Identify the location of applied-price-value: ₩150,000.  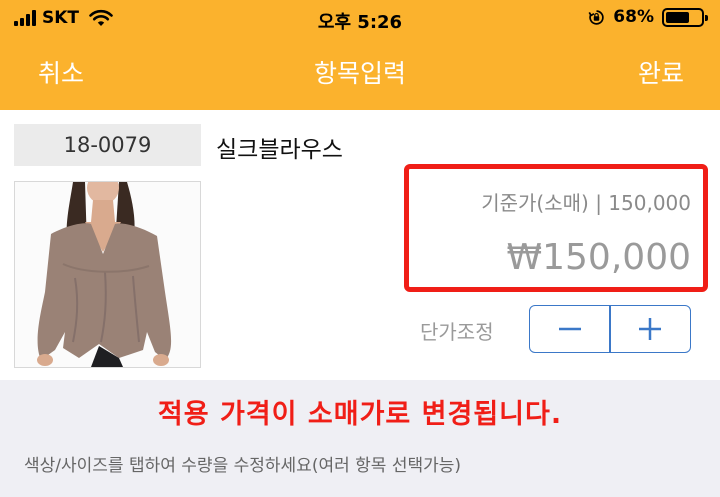
(599, 257).